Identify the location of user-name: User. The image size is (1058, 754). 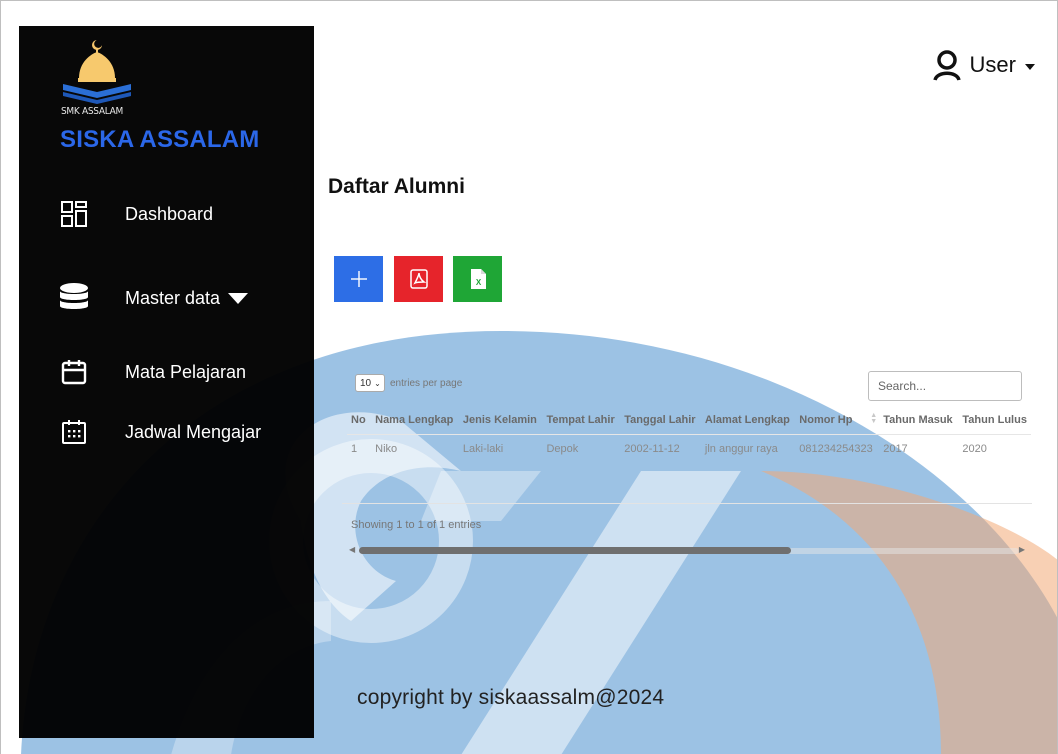
(992, 64).